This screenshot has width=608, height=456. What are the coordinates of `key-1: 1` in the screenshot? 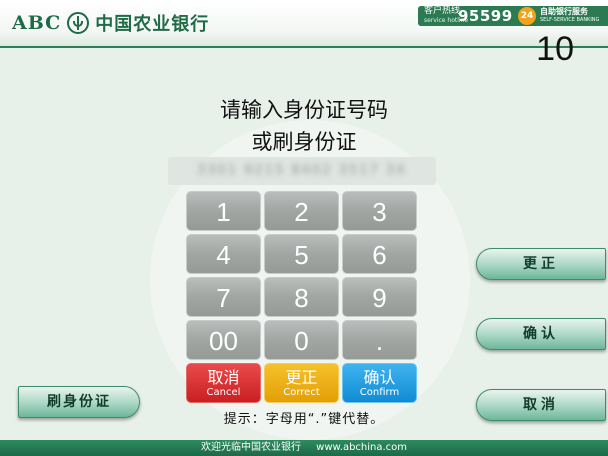 It's located at (223, 211).